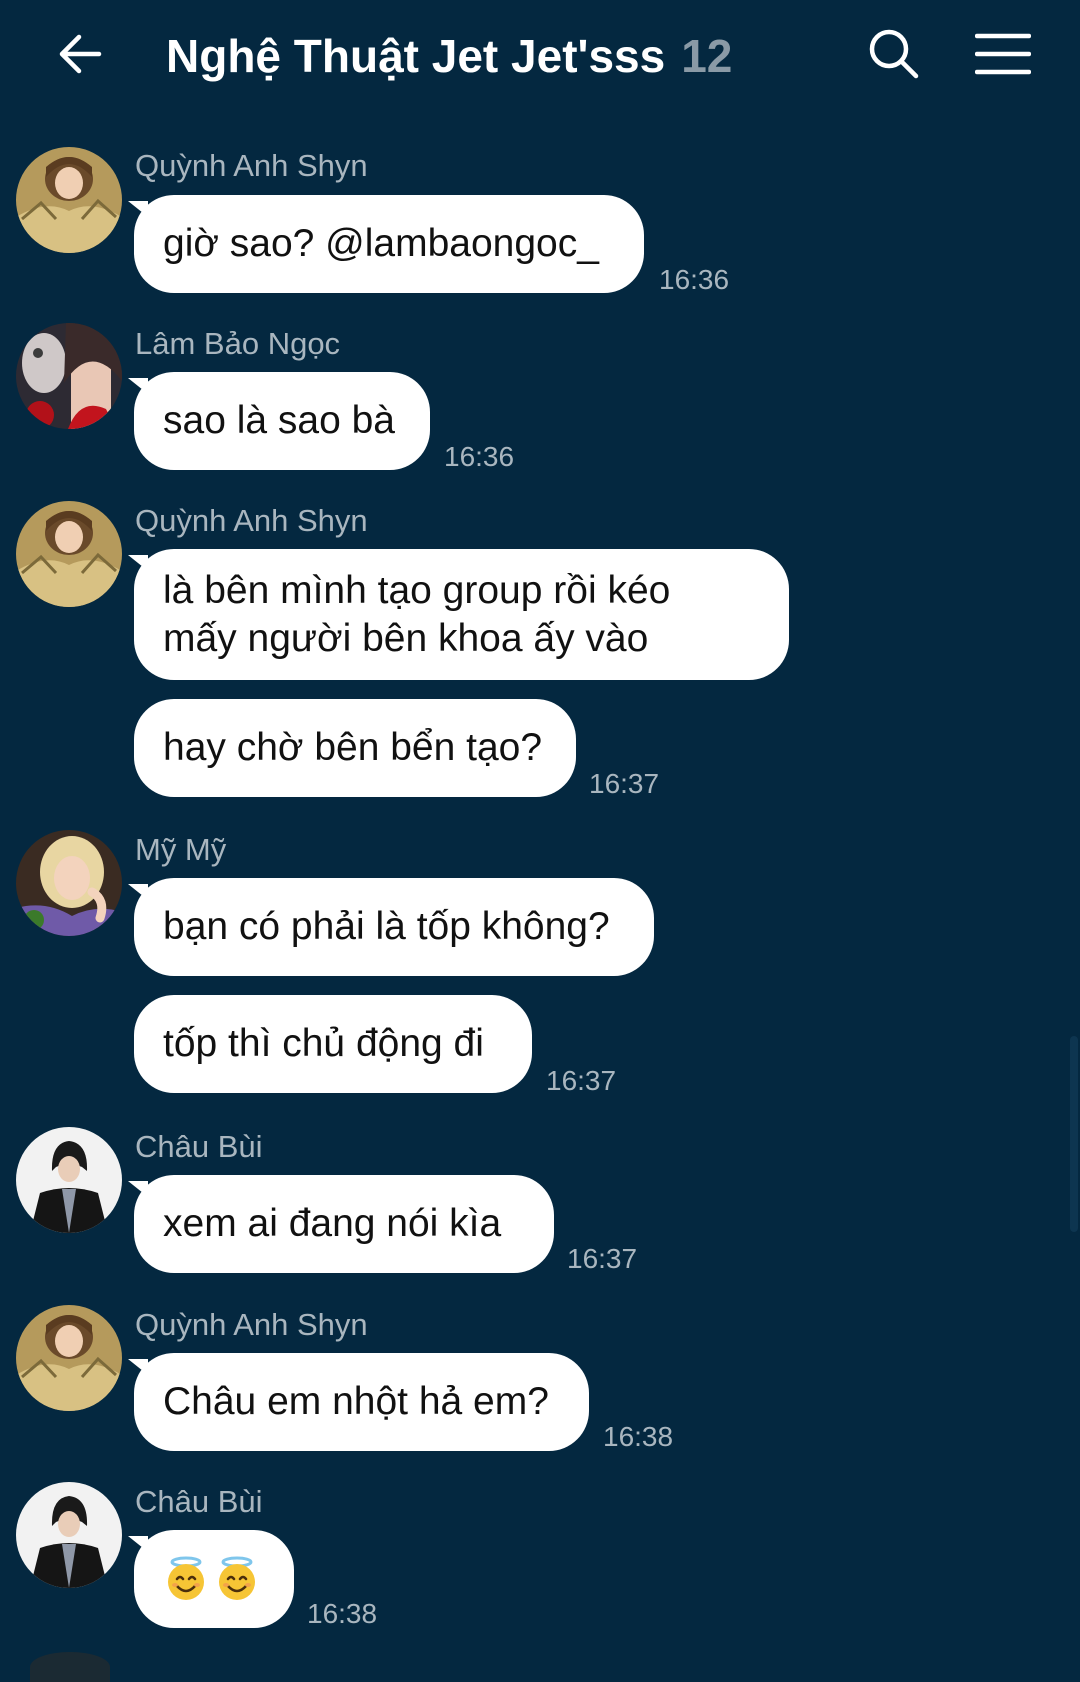 This screenshot has width=1080, height=1682. Describe the element at coordinates (238, 343) in the screenshot. I see `sender-name: Lâm Bảo Ngọc` at that location.